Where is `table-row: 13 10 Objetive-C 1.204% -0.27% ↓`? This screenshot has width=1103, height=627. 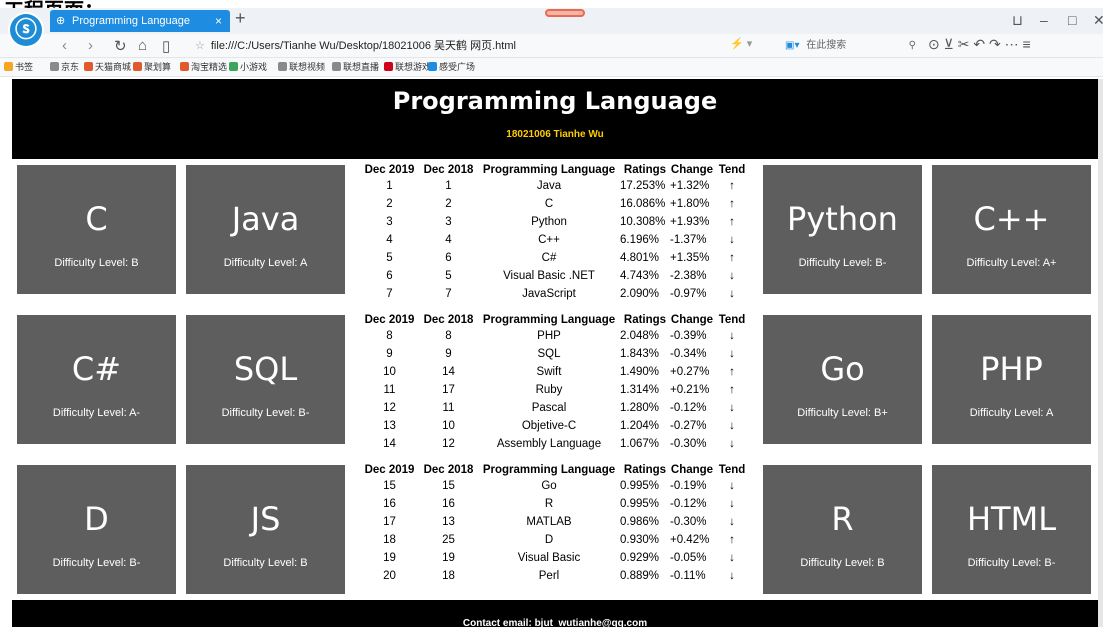
table-row: 13 10 Objetive-C 1.204% -0.27% ↓ is located at coordinates (555, 426).